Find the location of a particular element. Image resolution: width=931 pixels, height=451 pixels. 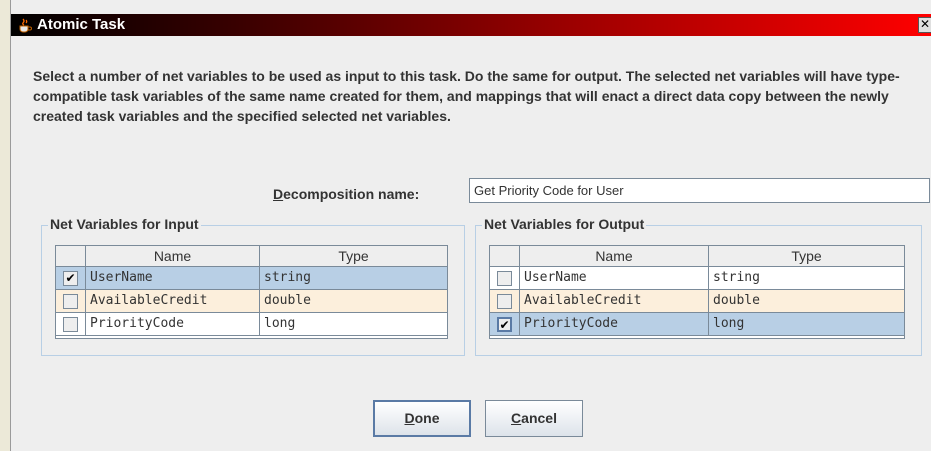

table-row: UserName string is located at coordinates (697, 278).